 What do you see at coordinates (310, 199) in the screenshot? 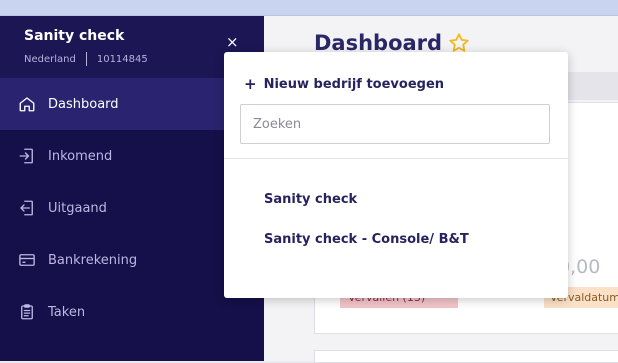
I see `company-option-sanity-check: Sanity check` at bounding box center [310, 199].